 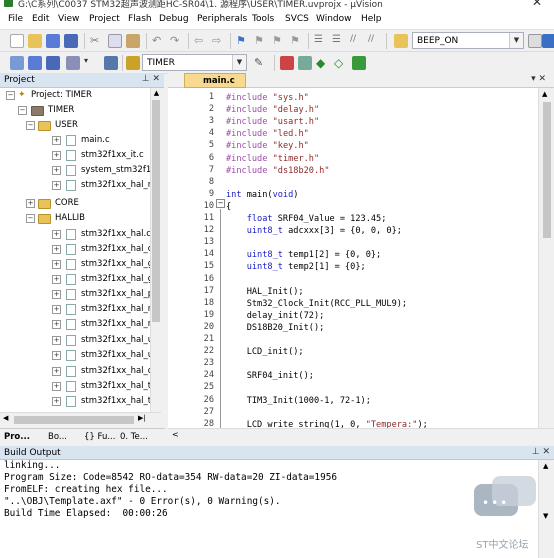 I want to click on find-icon, so click(x=535, y=41).